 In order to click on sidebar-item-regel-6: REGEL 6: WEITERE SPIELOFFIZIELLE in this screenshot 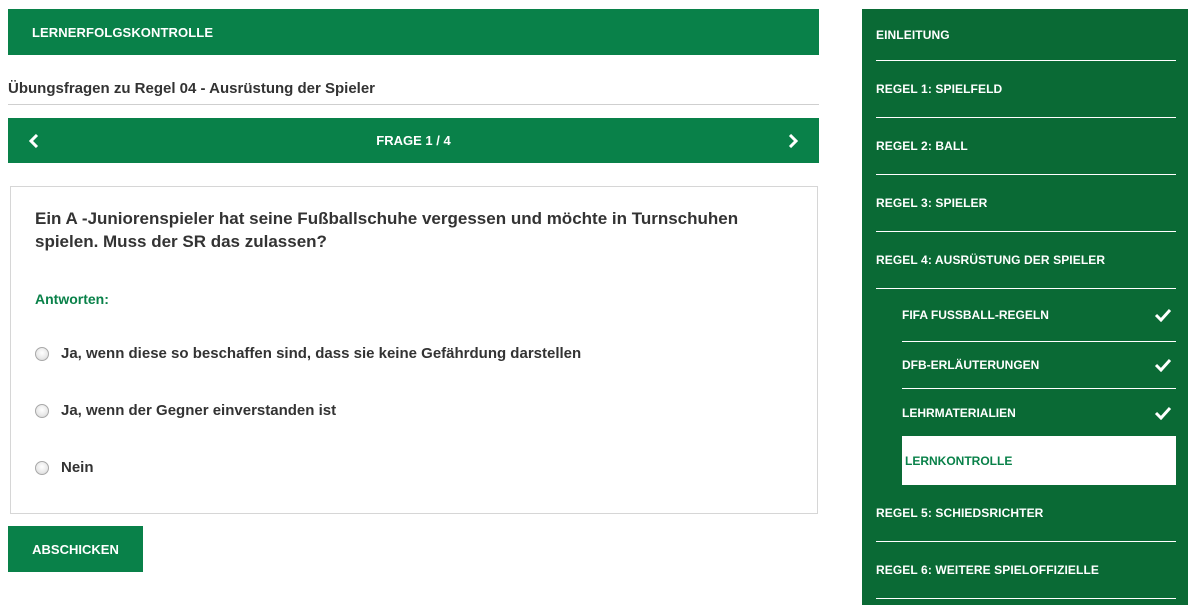, I will do `click(1026, 570)`.